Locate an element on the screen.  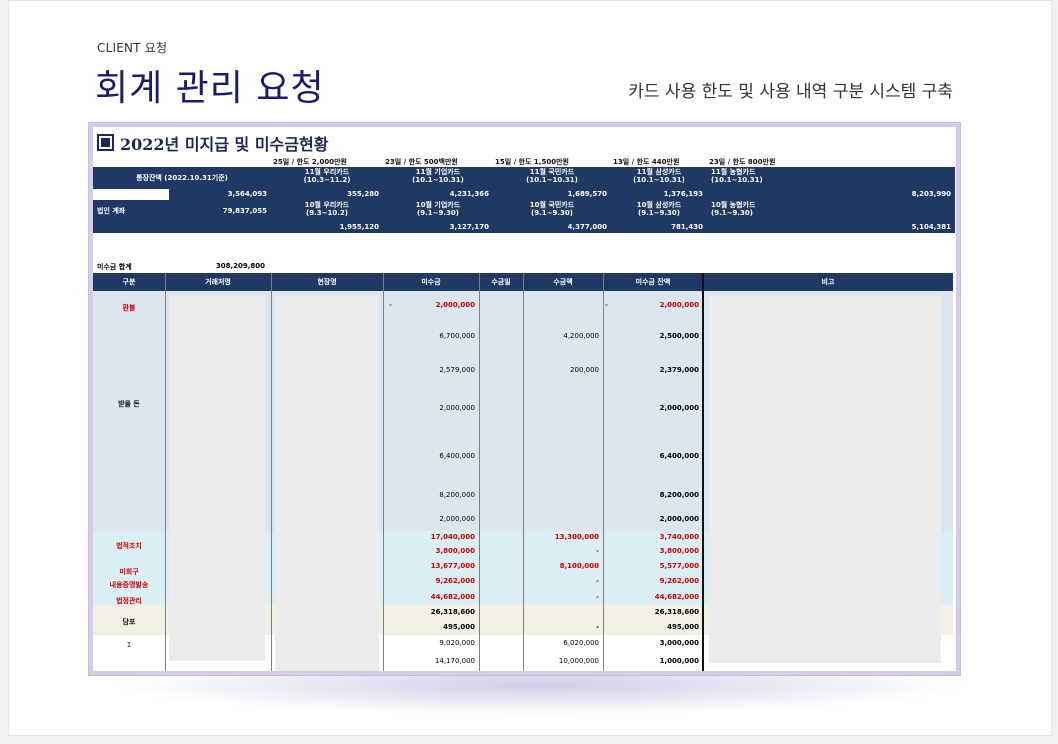
card-value-nov: 4,231,366 is located at coordinates (438, 194).